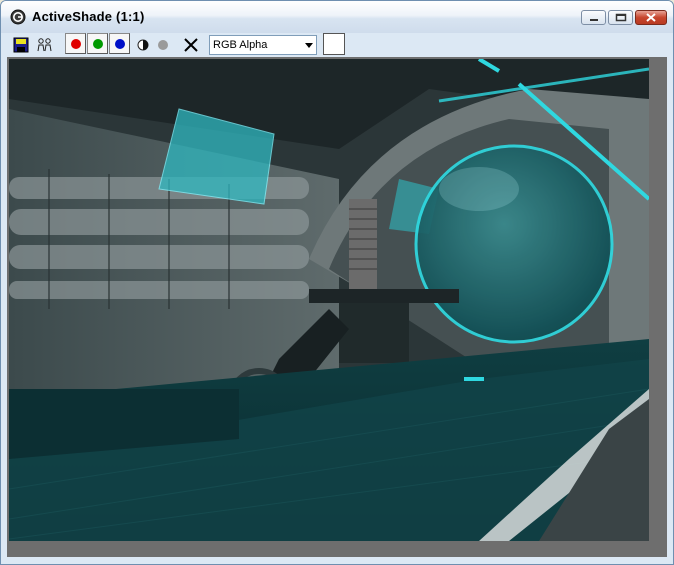  What do you see at coordinates (337, 17) in the screenshot?
I see `title-bar: ActiveShade (1:1)` at bounding box center [337, 17].